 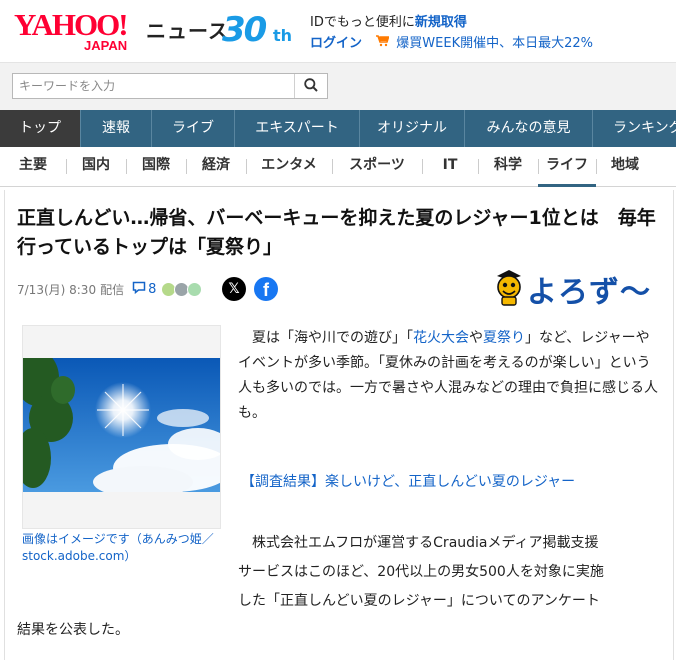 I want to click on id-promo: IDでもっと便利に新規取得, so click(x=388, y=20).